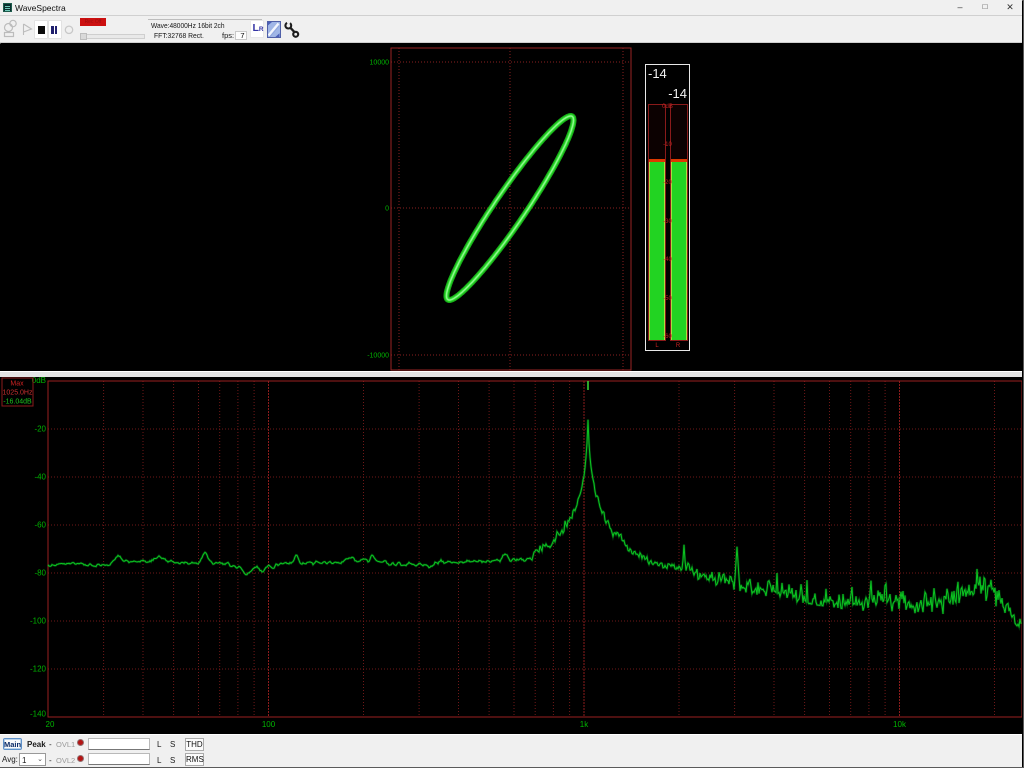 This screenshot has width=1024, height=768. I want to click on svg-text: 1k, so click(584, 724).